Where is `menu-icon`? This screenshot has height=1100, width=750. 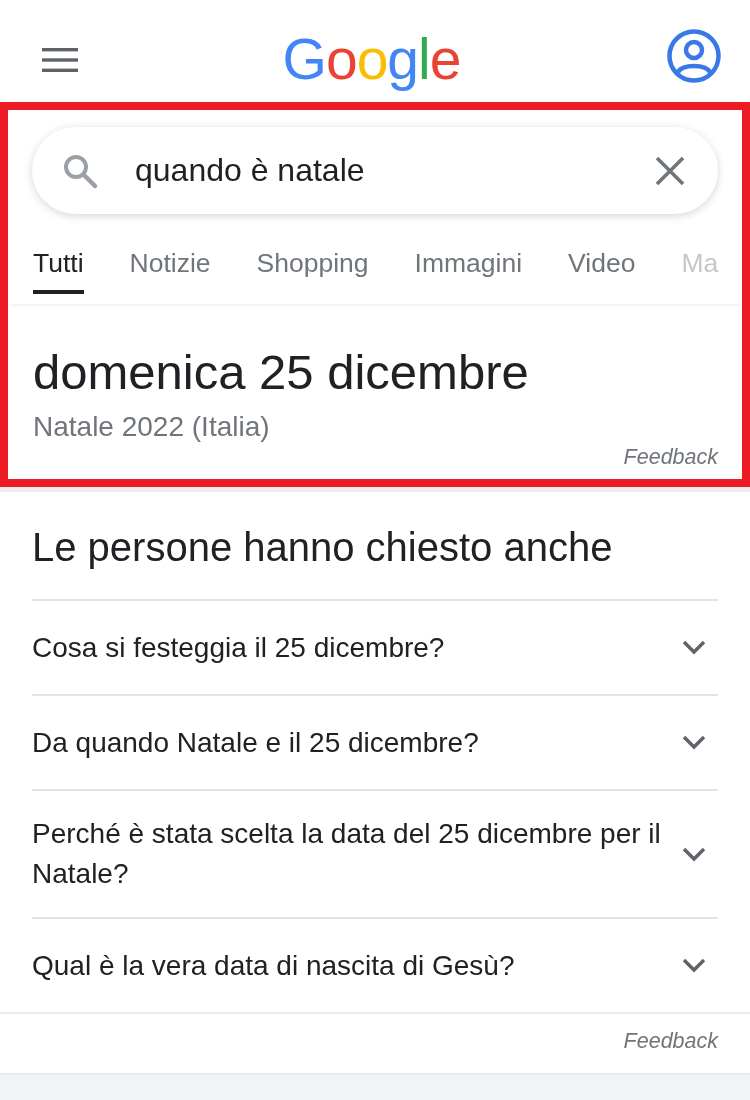 menu-icon is located at coordinates (60, 60).